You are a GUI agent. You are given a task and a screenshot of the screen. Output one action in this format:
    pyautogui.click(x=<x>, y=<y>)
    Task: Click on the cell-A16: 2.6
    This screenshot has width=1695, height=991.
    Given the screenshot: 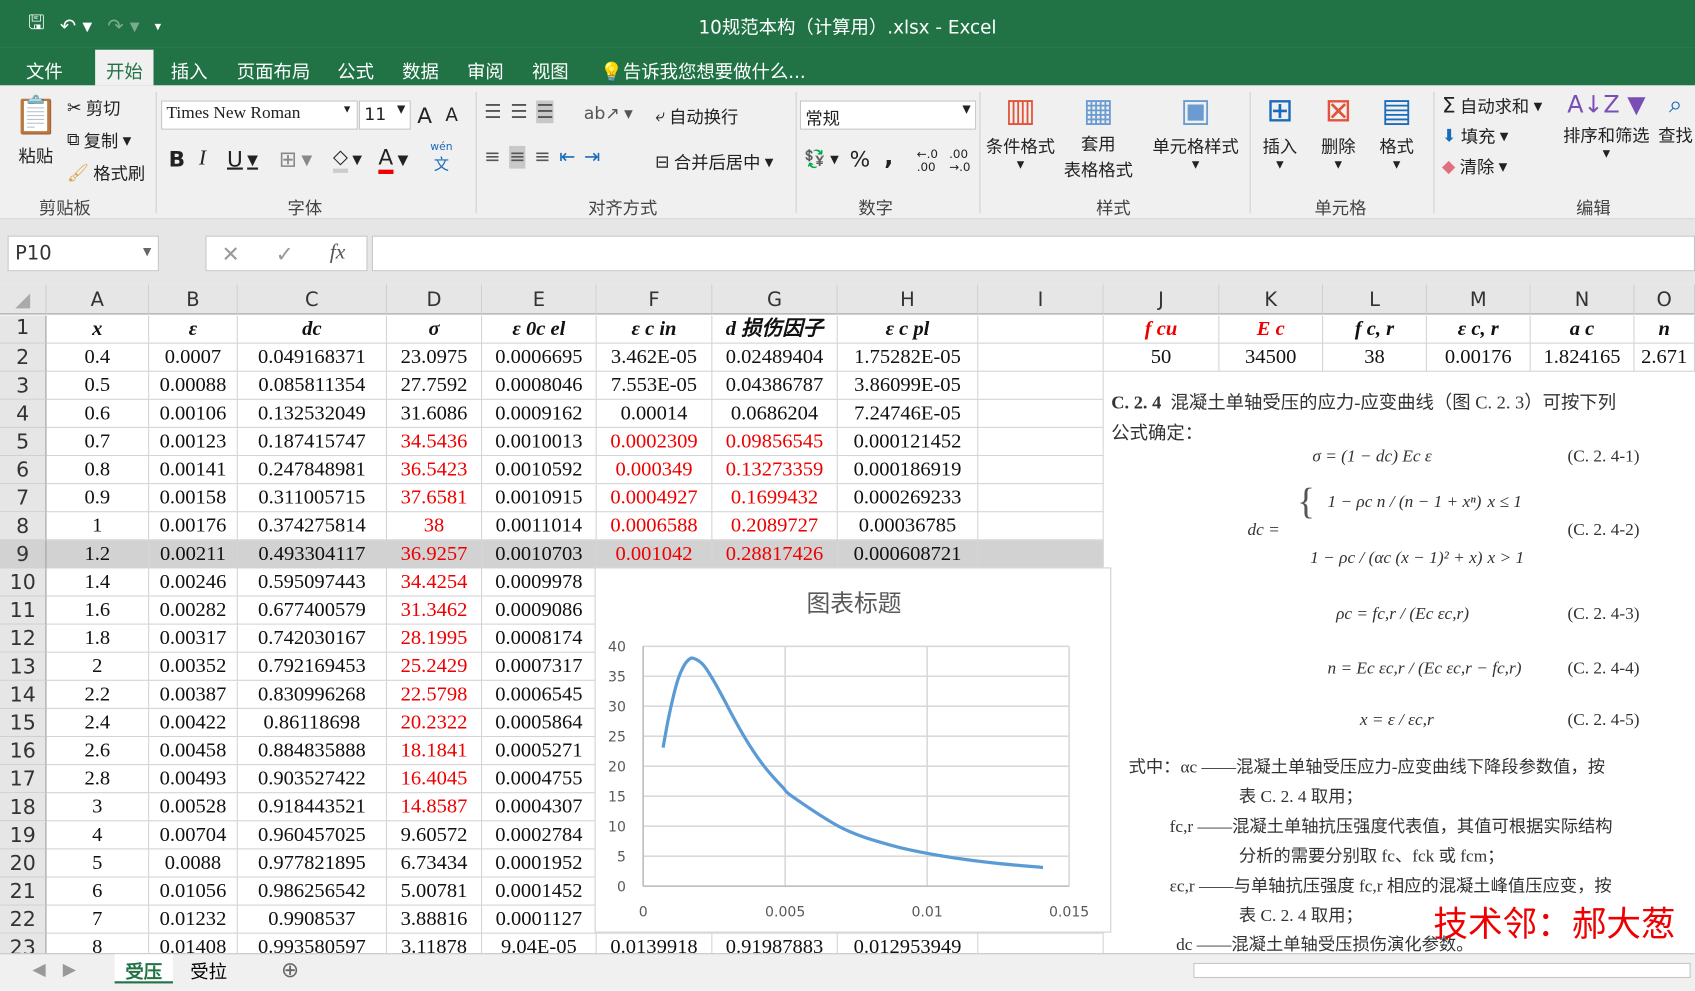 What is the action you would take?
    pyautogui.click(x=98, y=751)
    